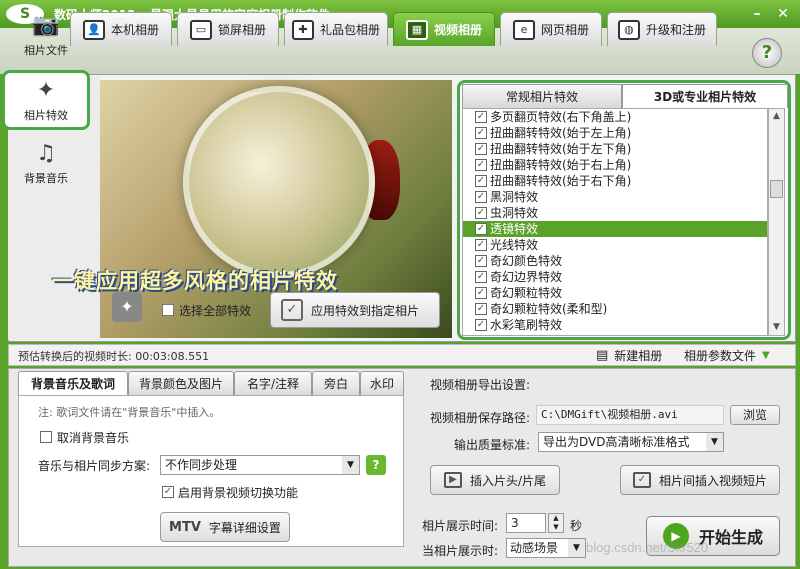 The height and width of the screenshot is (569, 800). I want to click on effect-item: ✓ 水彩笔刷特效, so click(615, 325).